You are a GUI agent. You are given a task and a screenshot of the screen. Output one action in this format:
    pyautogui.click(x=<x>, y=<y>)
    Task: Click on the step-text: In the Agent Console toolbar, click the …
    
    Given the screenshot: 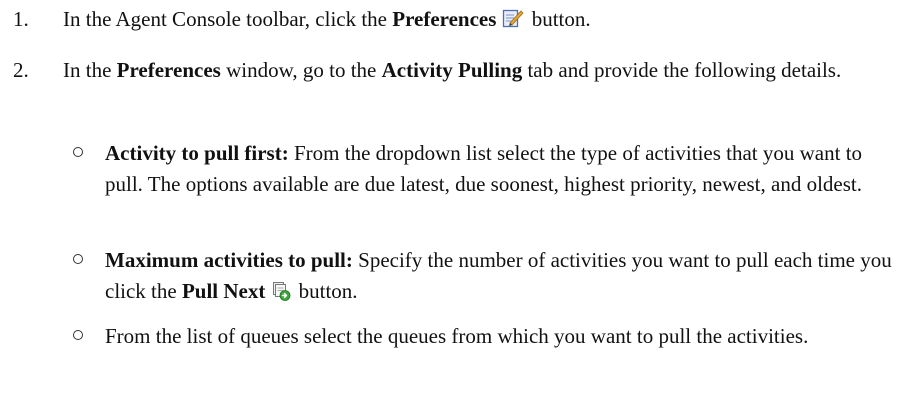 What is the action you would take?
    pyautogui.click(x=481, y=21)
    